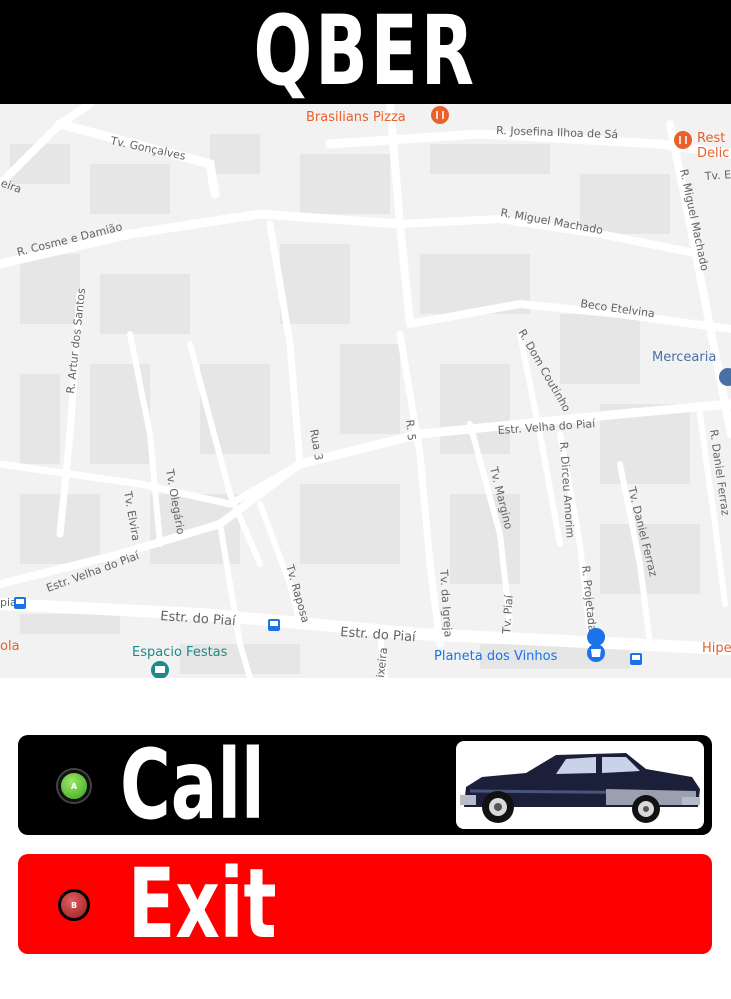 Image resolution: width=731 pixels, height=999 pixels. What do you see at coordinates (410, 430) in the screenshot?
I see `street-label: R. 5` at bounding box center [410, 430].